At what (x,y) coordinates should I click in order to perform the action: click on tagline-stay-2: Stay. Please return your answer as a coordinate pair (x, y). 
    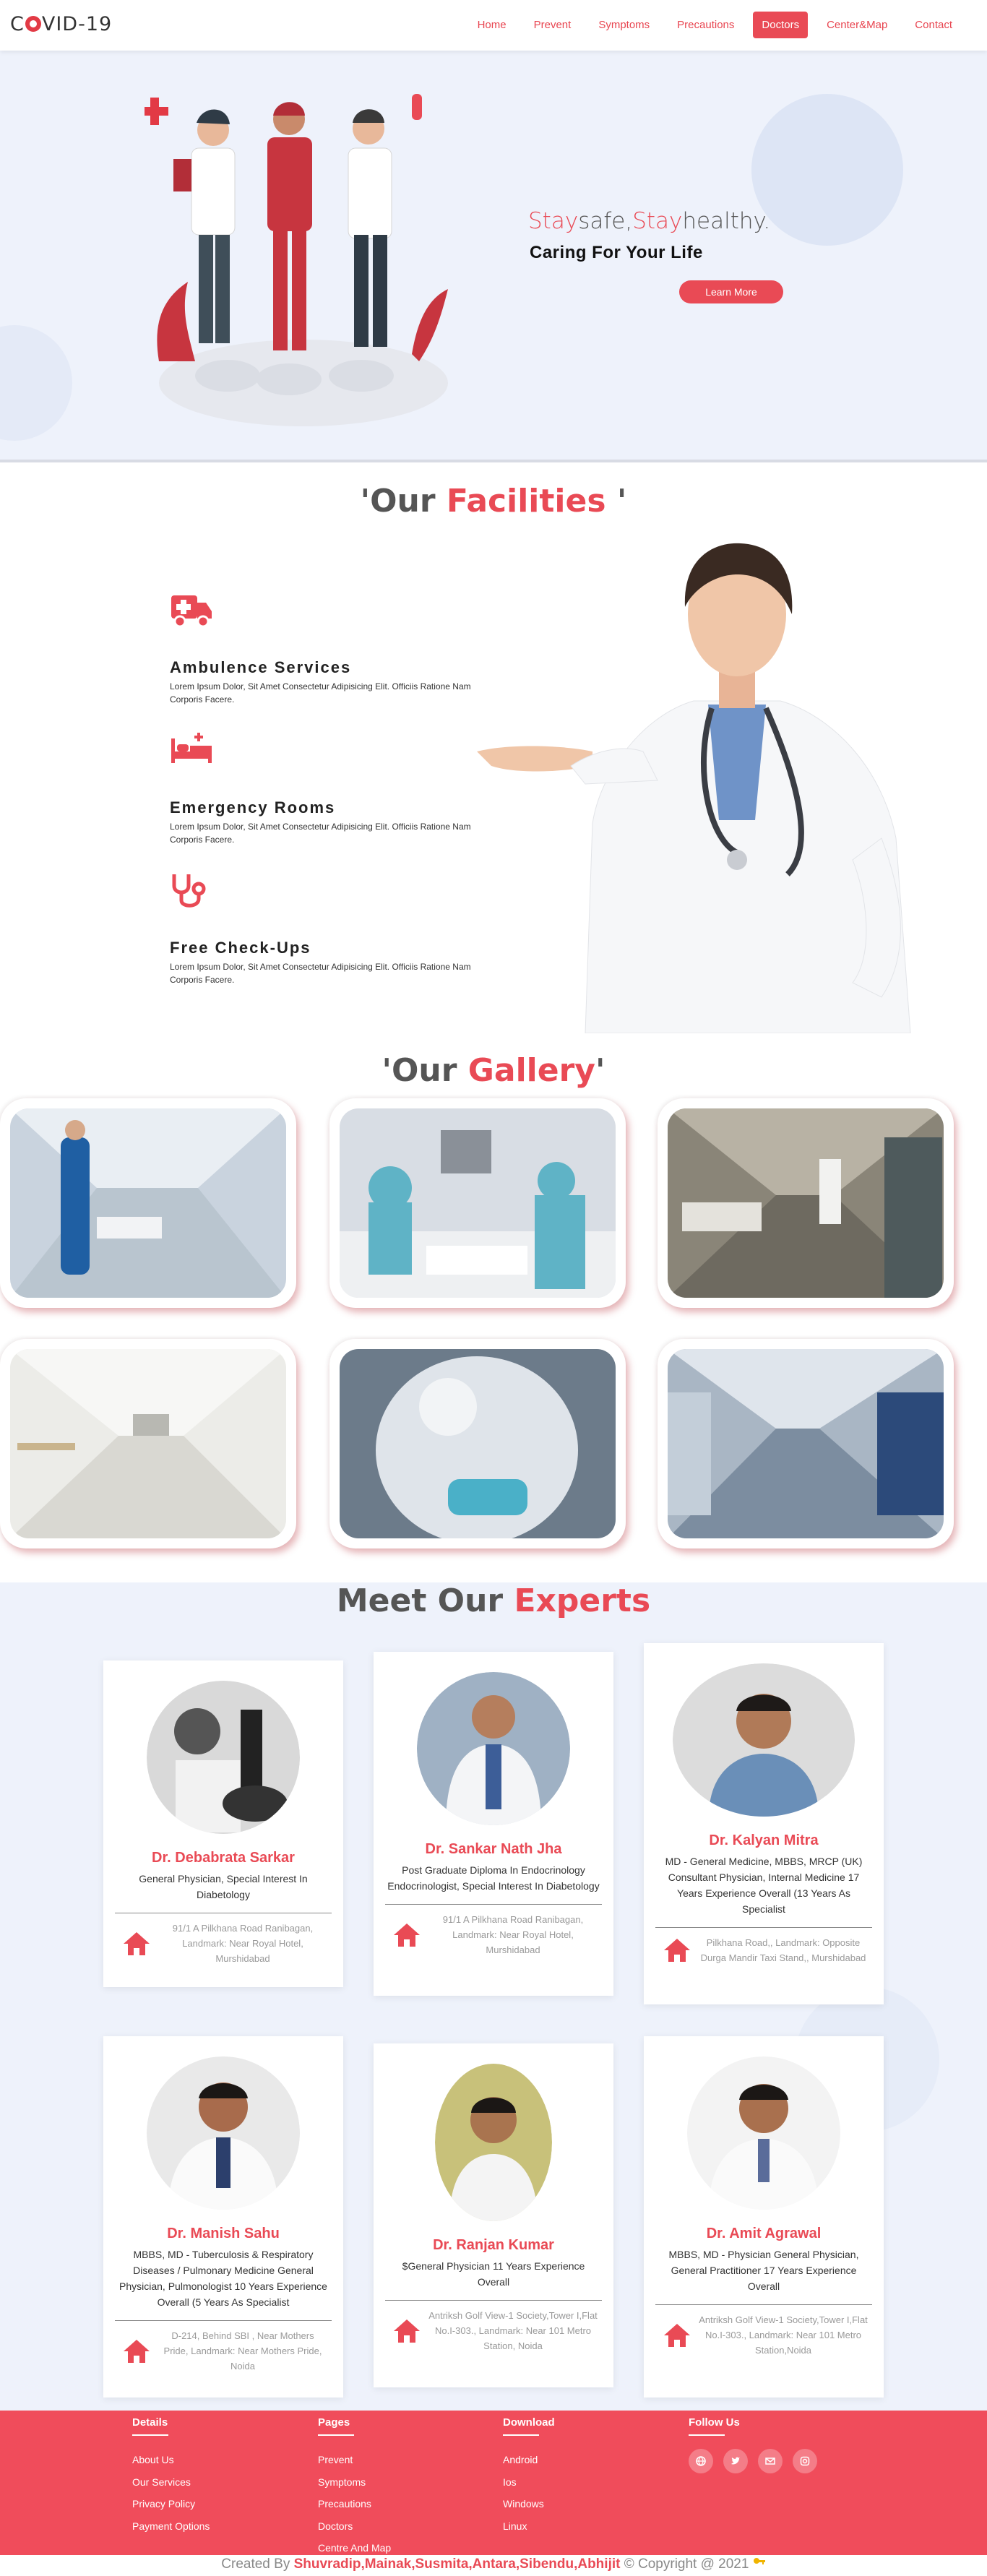
    Looking at the image, I should click on (657, 221).